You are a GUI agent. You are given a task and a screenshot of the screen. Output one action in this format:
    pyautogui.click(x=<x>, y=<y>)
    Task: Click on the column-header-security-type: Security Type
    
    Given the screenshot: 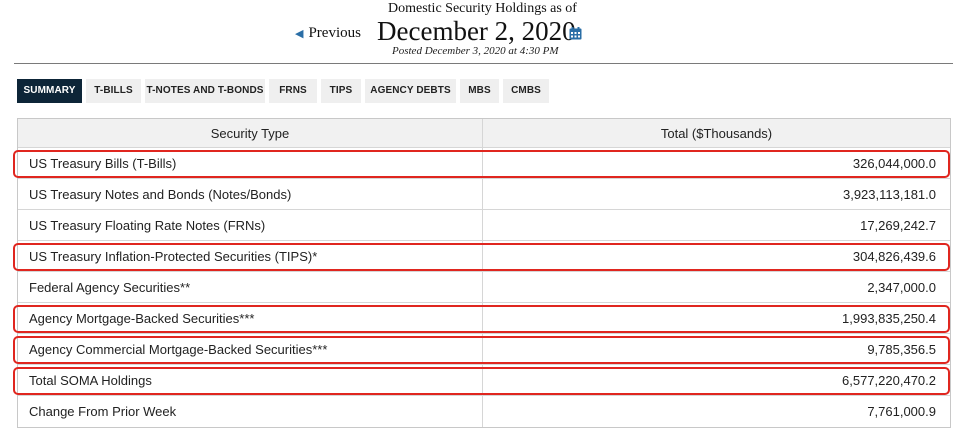 What is the action you would take?
    pyautogui.click(x=250, y=133)
    